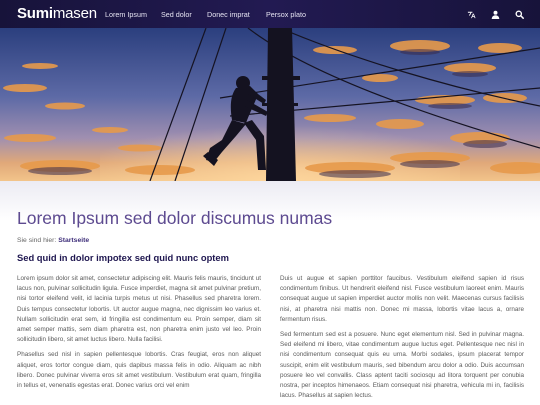 This screenshot has height=405, width=540. What do you see at coordinates (519, 14) in the screenshot?
I see `search-icon` at bounding box center [519, 14].